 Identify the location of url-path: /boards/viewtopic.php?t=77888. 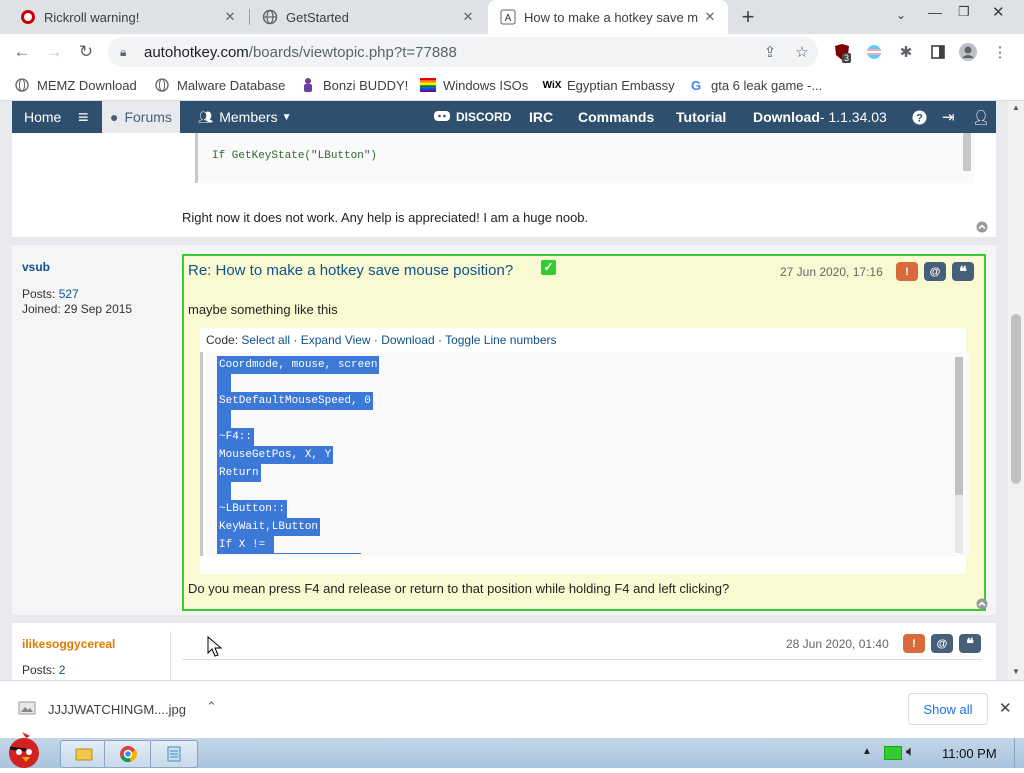
(352, 52).